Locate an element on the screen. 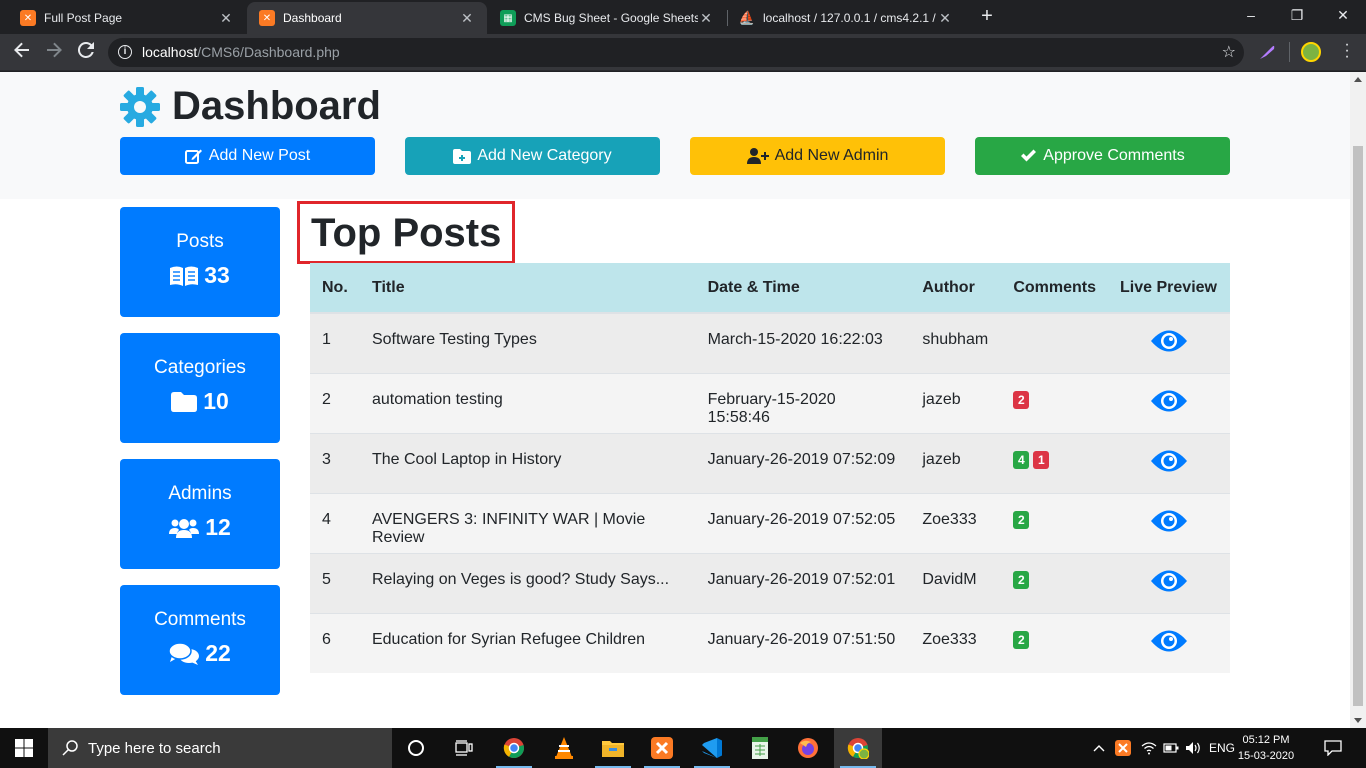 The height and width of the screenshot is (768, 1366). browser-menu-button: · · · is located at coordinates (1347, 51).